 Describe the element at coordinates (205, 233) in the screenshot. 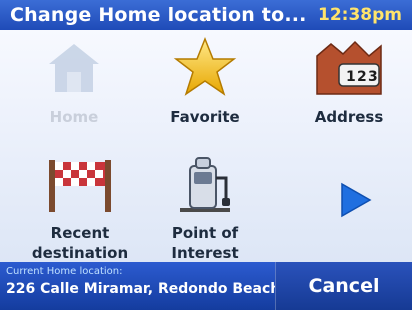

I see `menu-item-label-line-1: Point of` at that location.